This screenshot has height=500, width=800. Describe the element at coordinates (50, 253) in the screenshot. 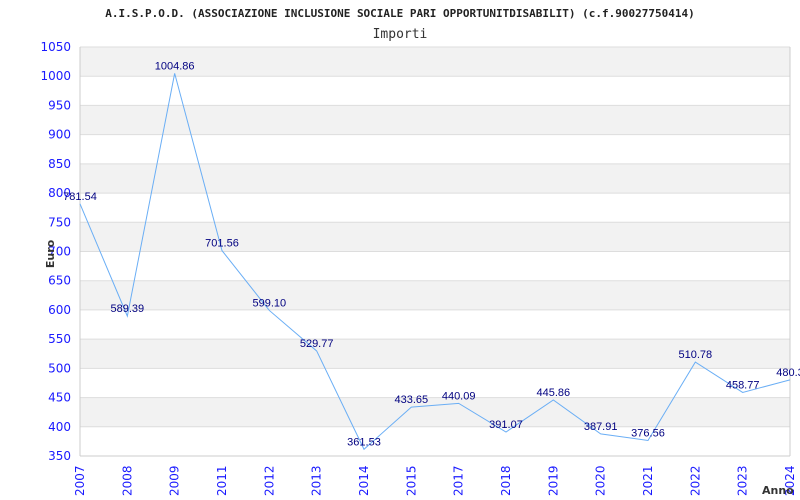

I see `y-axis-label: Euro` at that location.